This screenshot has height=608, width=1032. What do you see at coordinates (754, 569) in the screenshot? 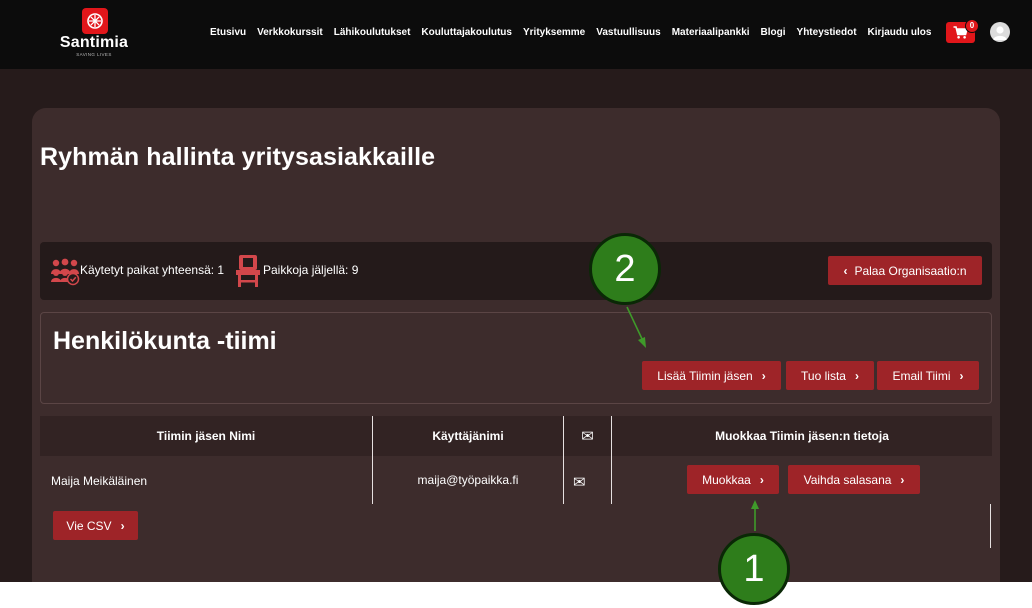
I see `callout-step-1: 1` at bounding box center [754, 569].